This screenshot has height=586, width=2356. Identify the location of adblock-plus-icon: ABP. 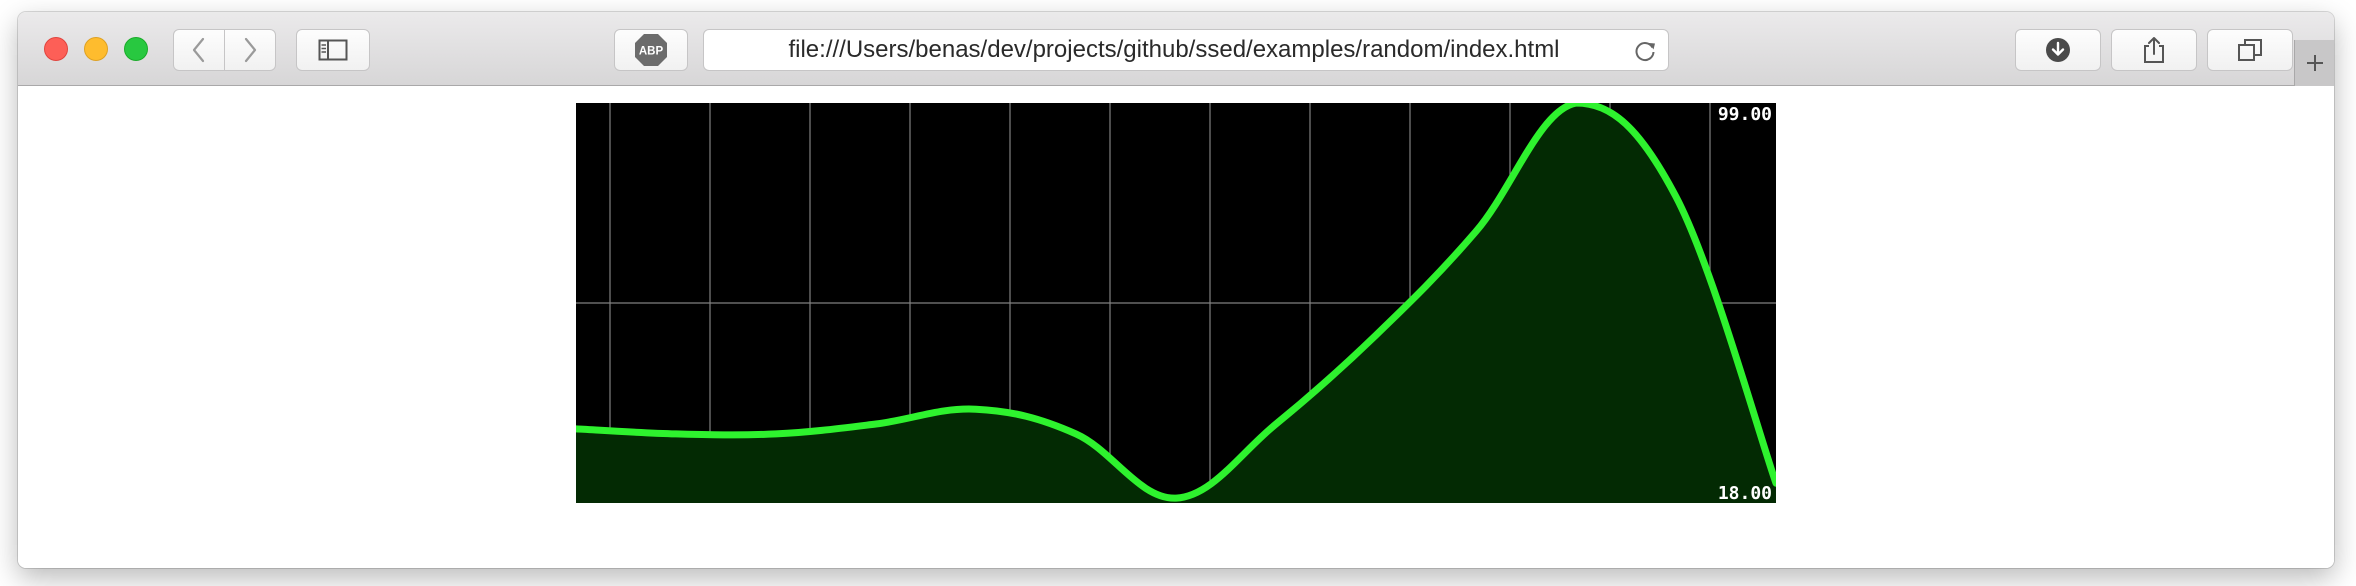
(651, 50).